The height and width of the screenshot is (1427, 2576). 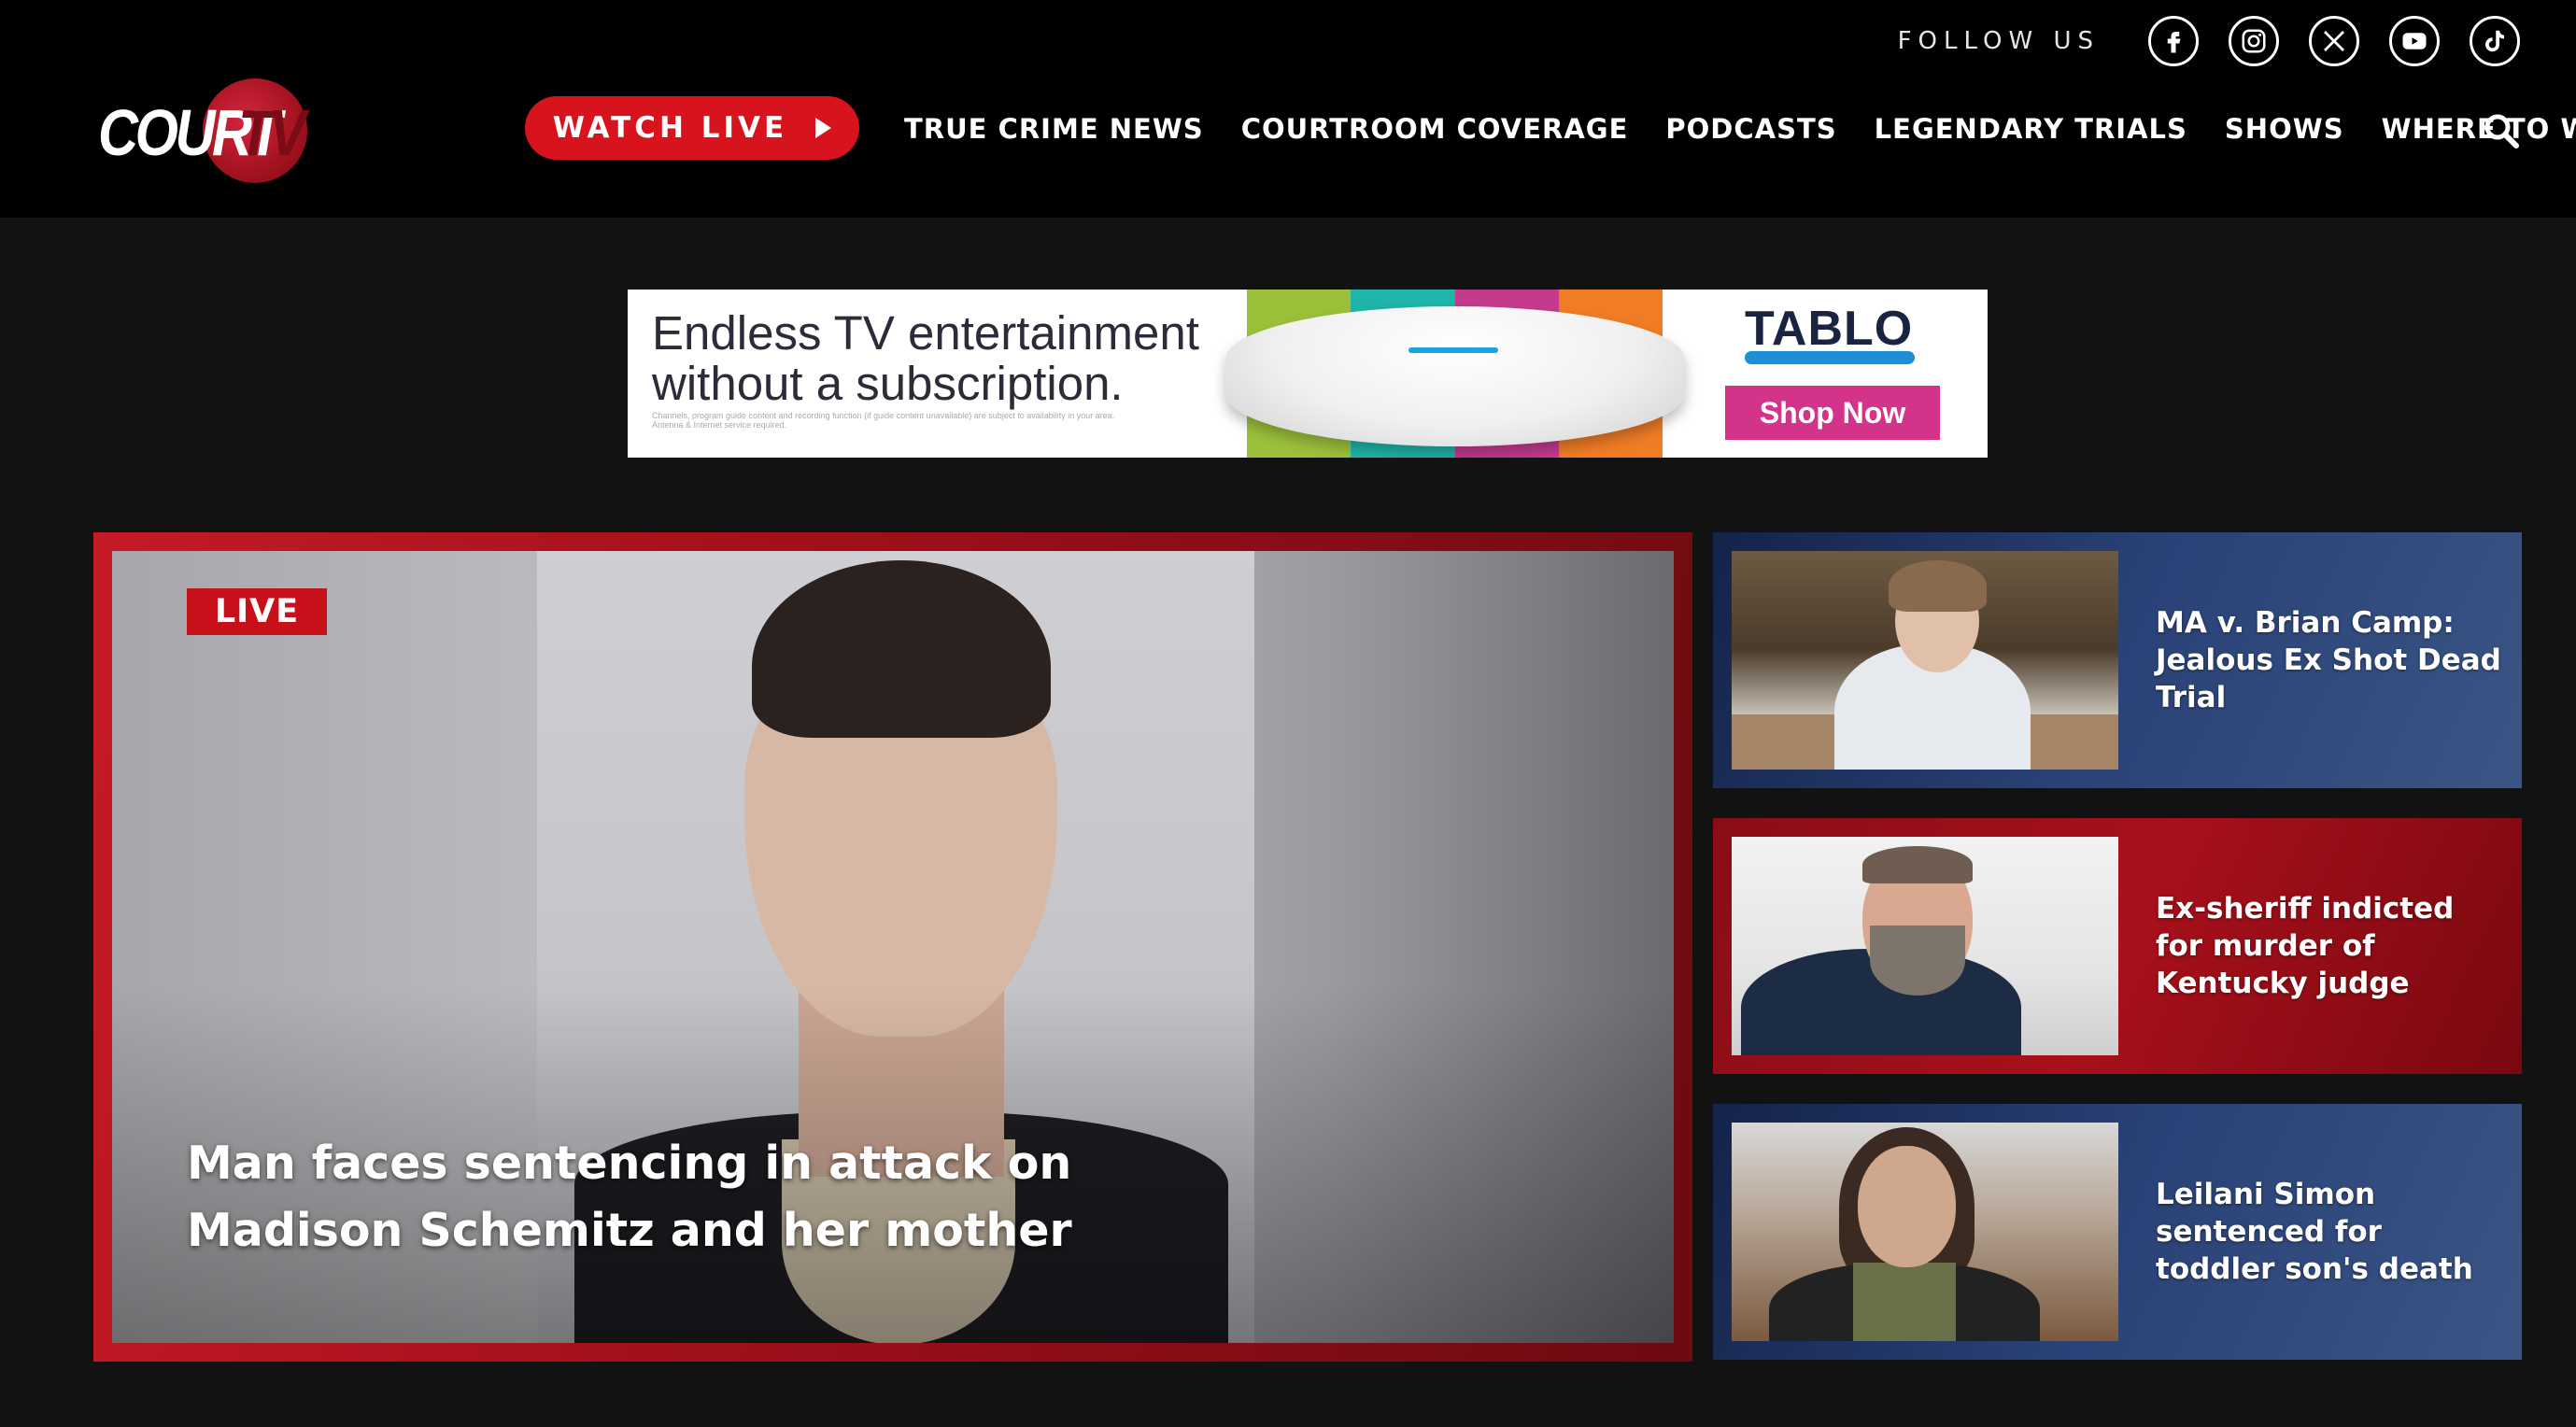 What do you see at coordinates (2501, 131) in the screenshot?
I see `search-icon` at bounding box center [2501, 131].